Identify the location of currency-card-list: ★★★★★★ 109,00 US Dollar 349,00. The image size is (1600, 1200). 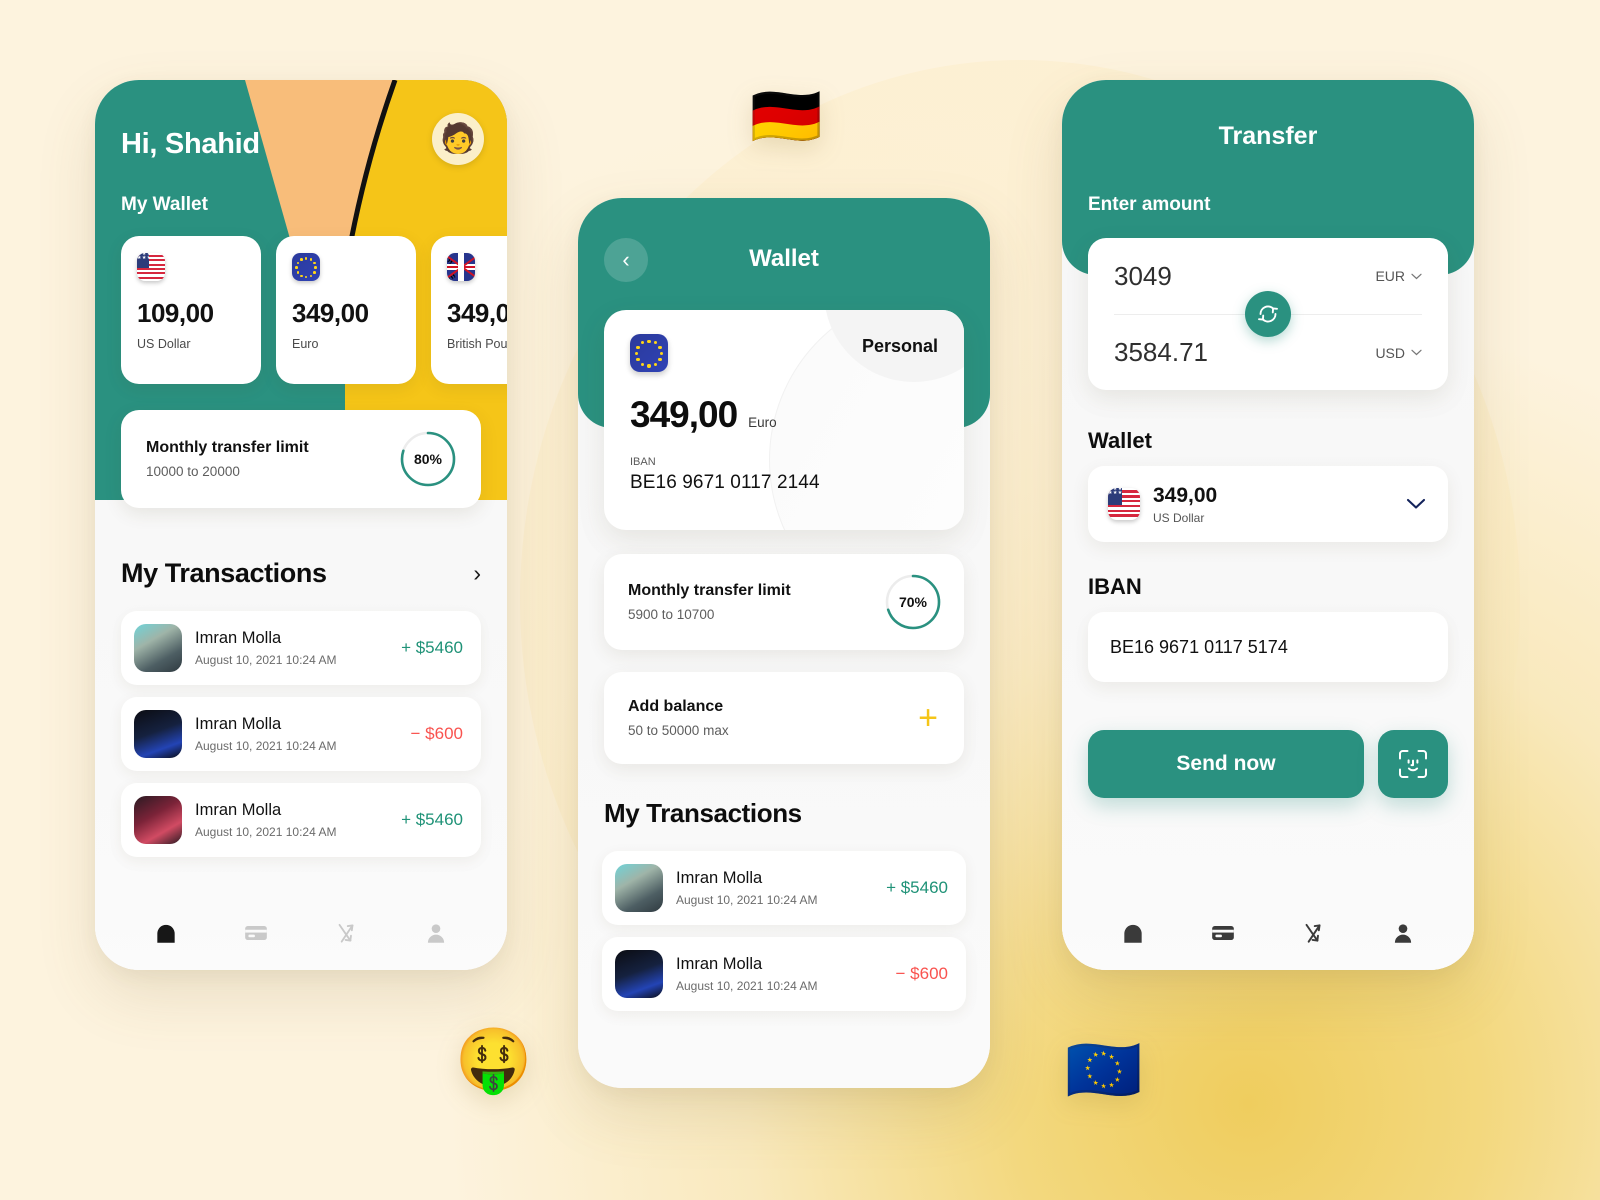
(314, 310).